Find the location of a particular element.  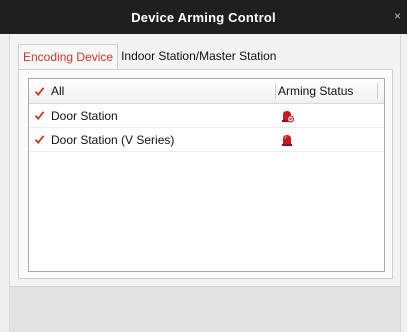

alarm-siren-icon is located at coordinates (287, 140).